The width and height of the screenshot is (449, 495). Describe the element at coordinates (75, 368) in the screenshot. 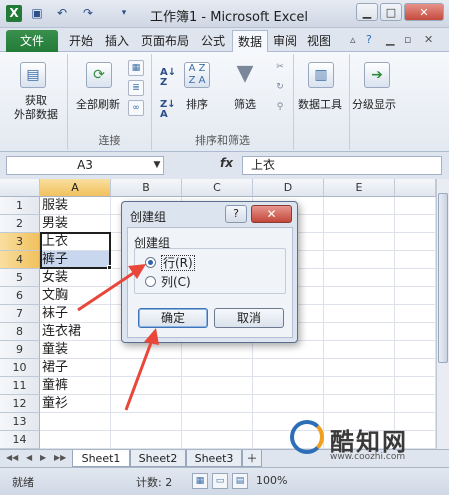

I see `grid-cell: 裙子` at that location.